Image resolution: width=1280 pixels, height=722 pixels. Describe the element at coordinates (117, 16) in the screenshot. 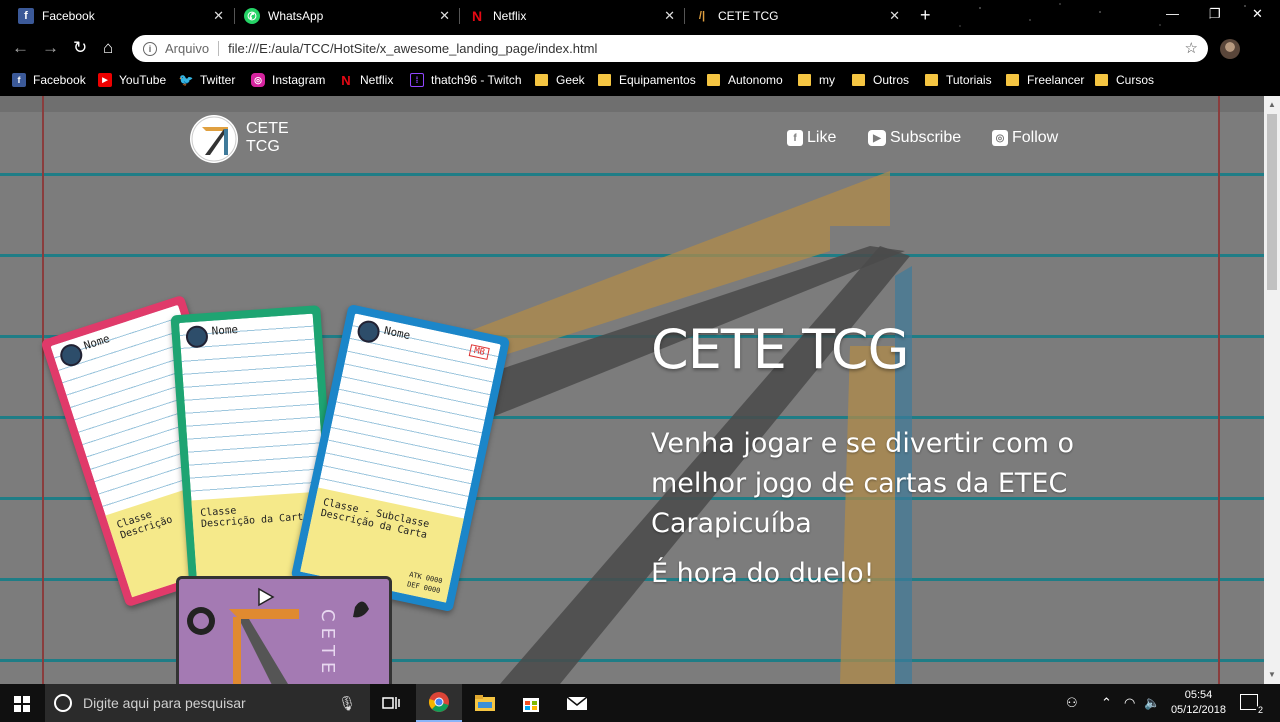

I see `tab-facebook: f Facebook ✕` at that location.